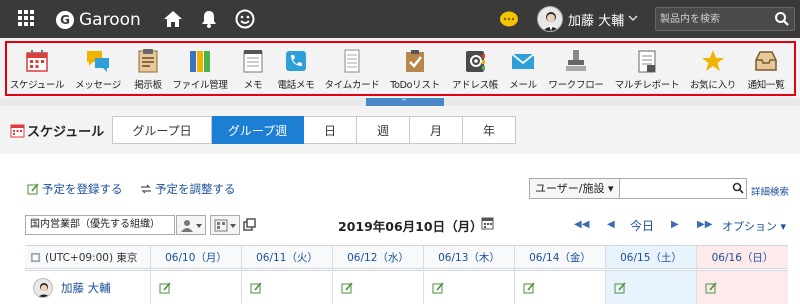 Image resolution: width=800 pixels, height=304 pixels. What do you see at coordinates (596, 19) in the screenshot?
I see `user-name: 加藤 大輔` at bounding box center [596, 19].